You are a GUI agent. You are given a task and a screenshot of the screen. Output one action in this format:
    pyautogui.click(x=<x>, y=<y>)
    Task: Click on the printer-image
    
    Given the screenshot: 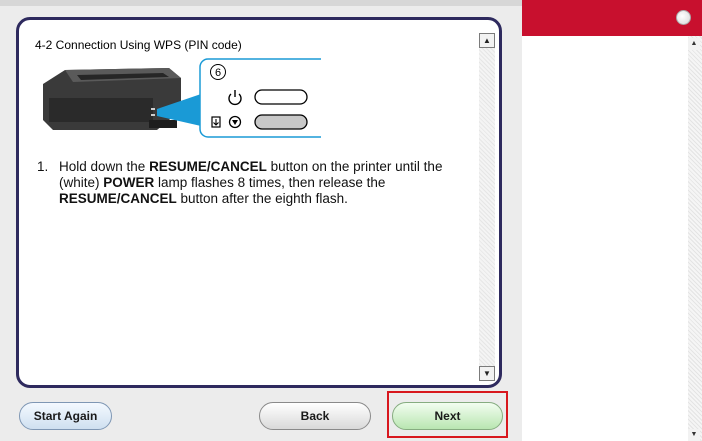 What is the action you would take?
    pyautogui.click(x=112, y=99)
    